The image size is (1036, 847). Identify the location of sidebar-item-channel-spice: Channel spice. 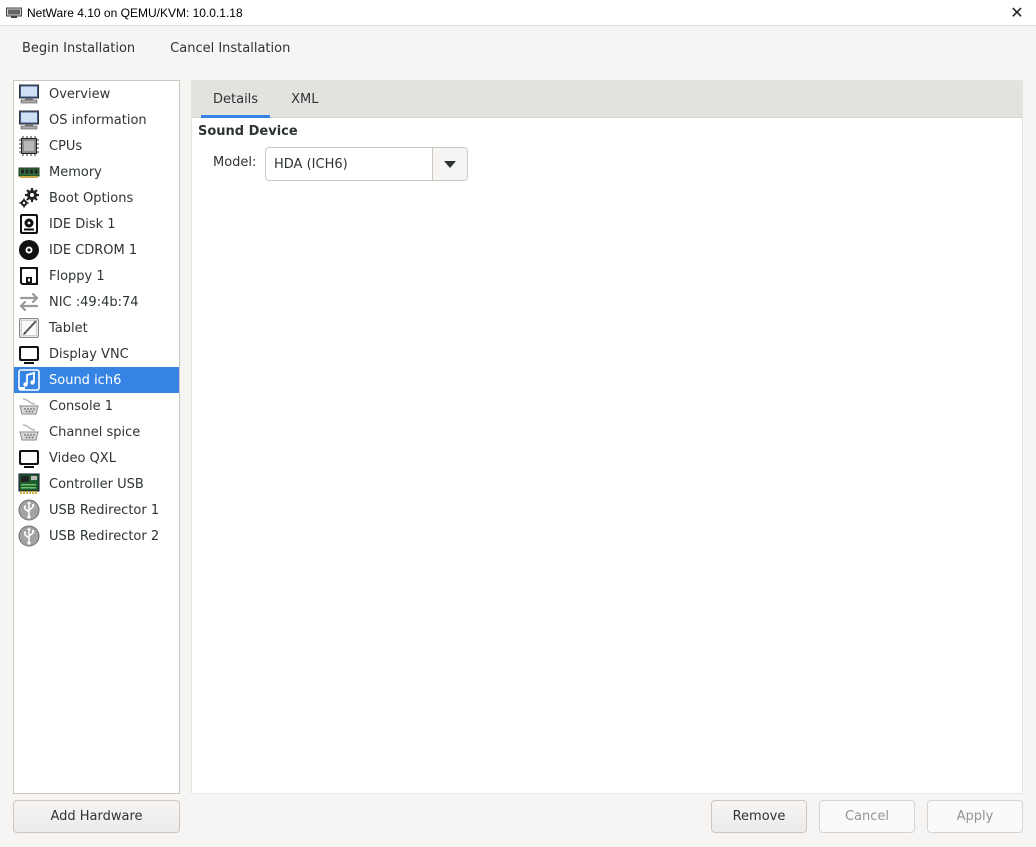
(96, 432).